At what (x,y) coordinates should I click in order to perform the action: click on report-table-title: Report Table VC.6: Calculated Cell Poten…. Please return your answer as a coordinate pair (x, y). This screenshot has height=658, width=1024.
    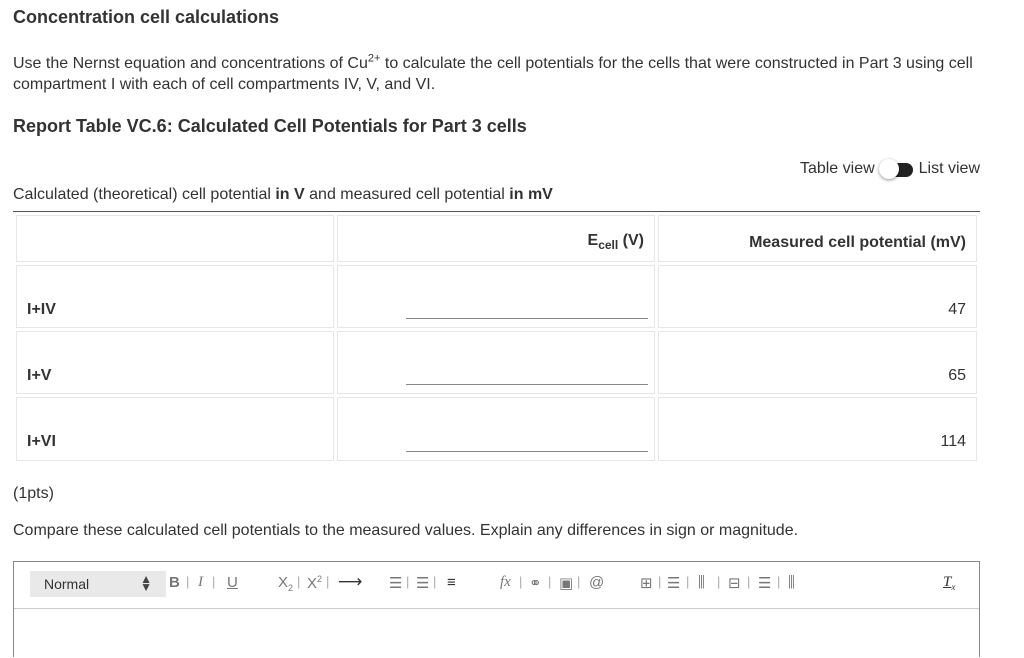
    Looking at the image, I should click on (270, 126).